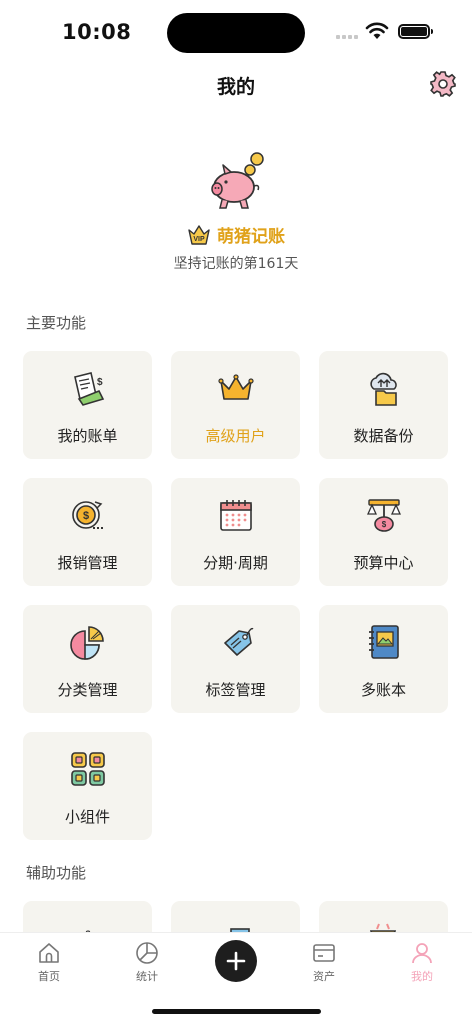 Image resolution: width=472 pixels, height=1024 pixels. What do you see at coordinates (235, 659) in the screenshot?
I see `tile-tag-management: 标签管理` at bounding box center [235, 659].